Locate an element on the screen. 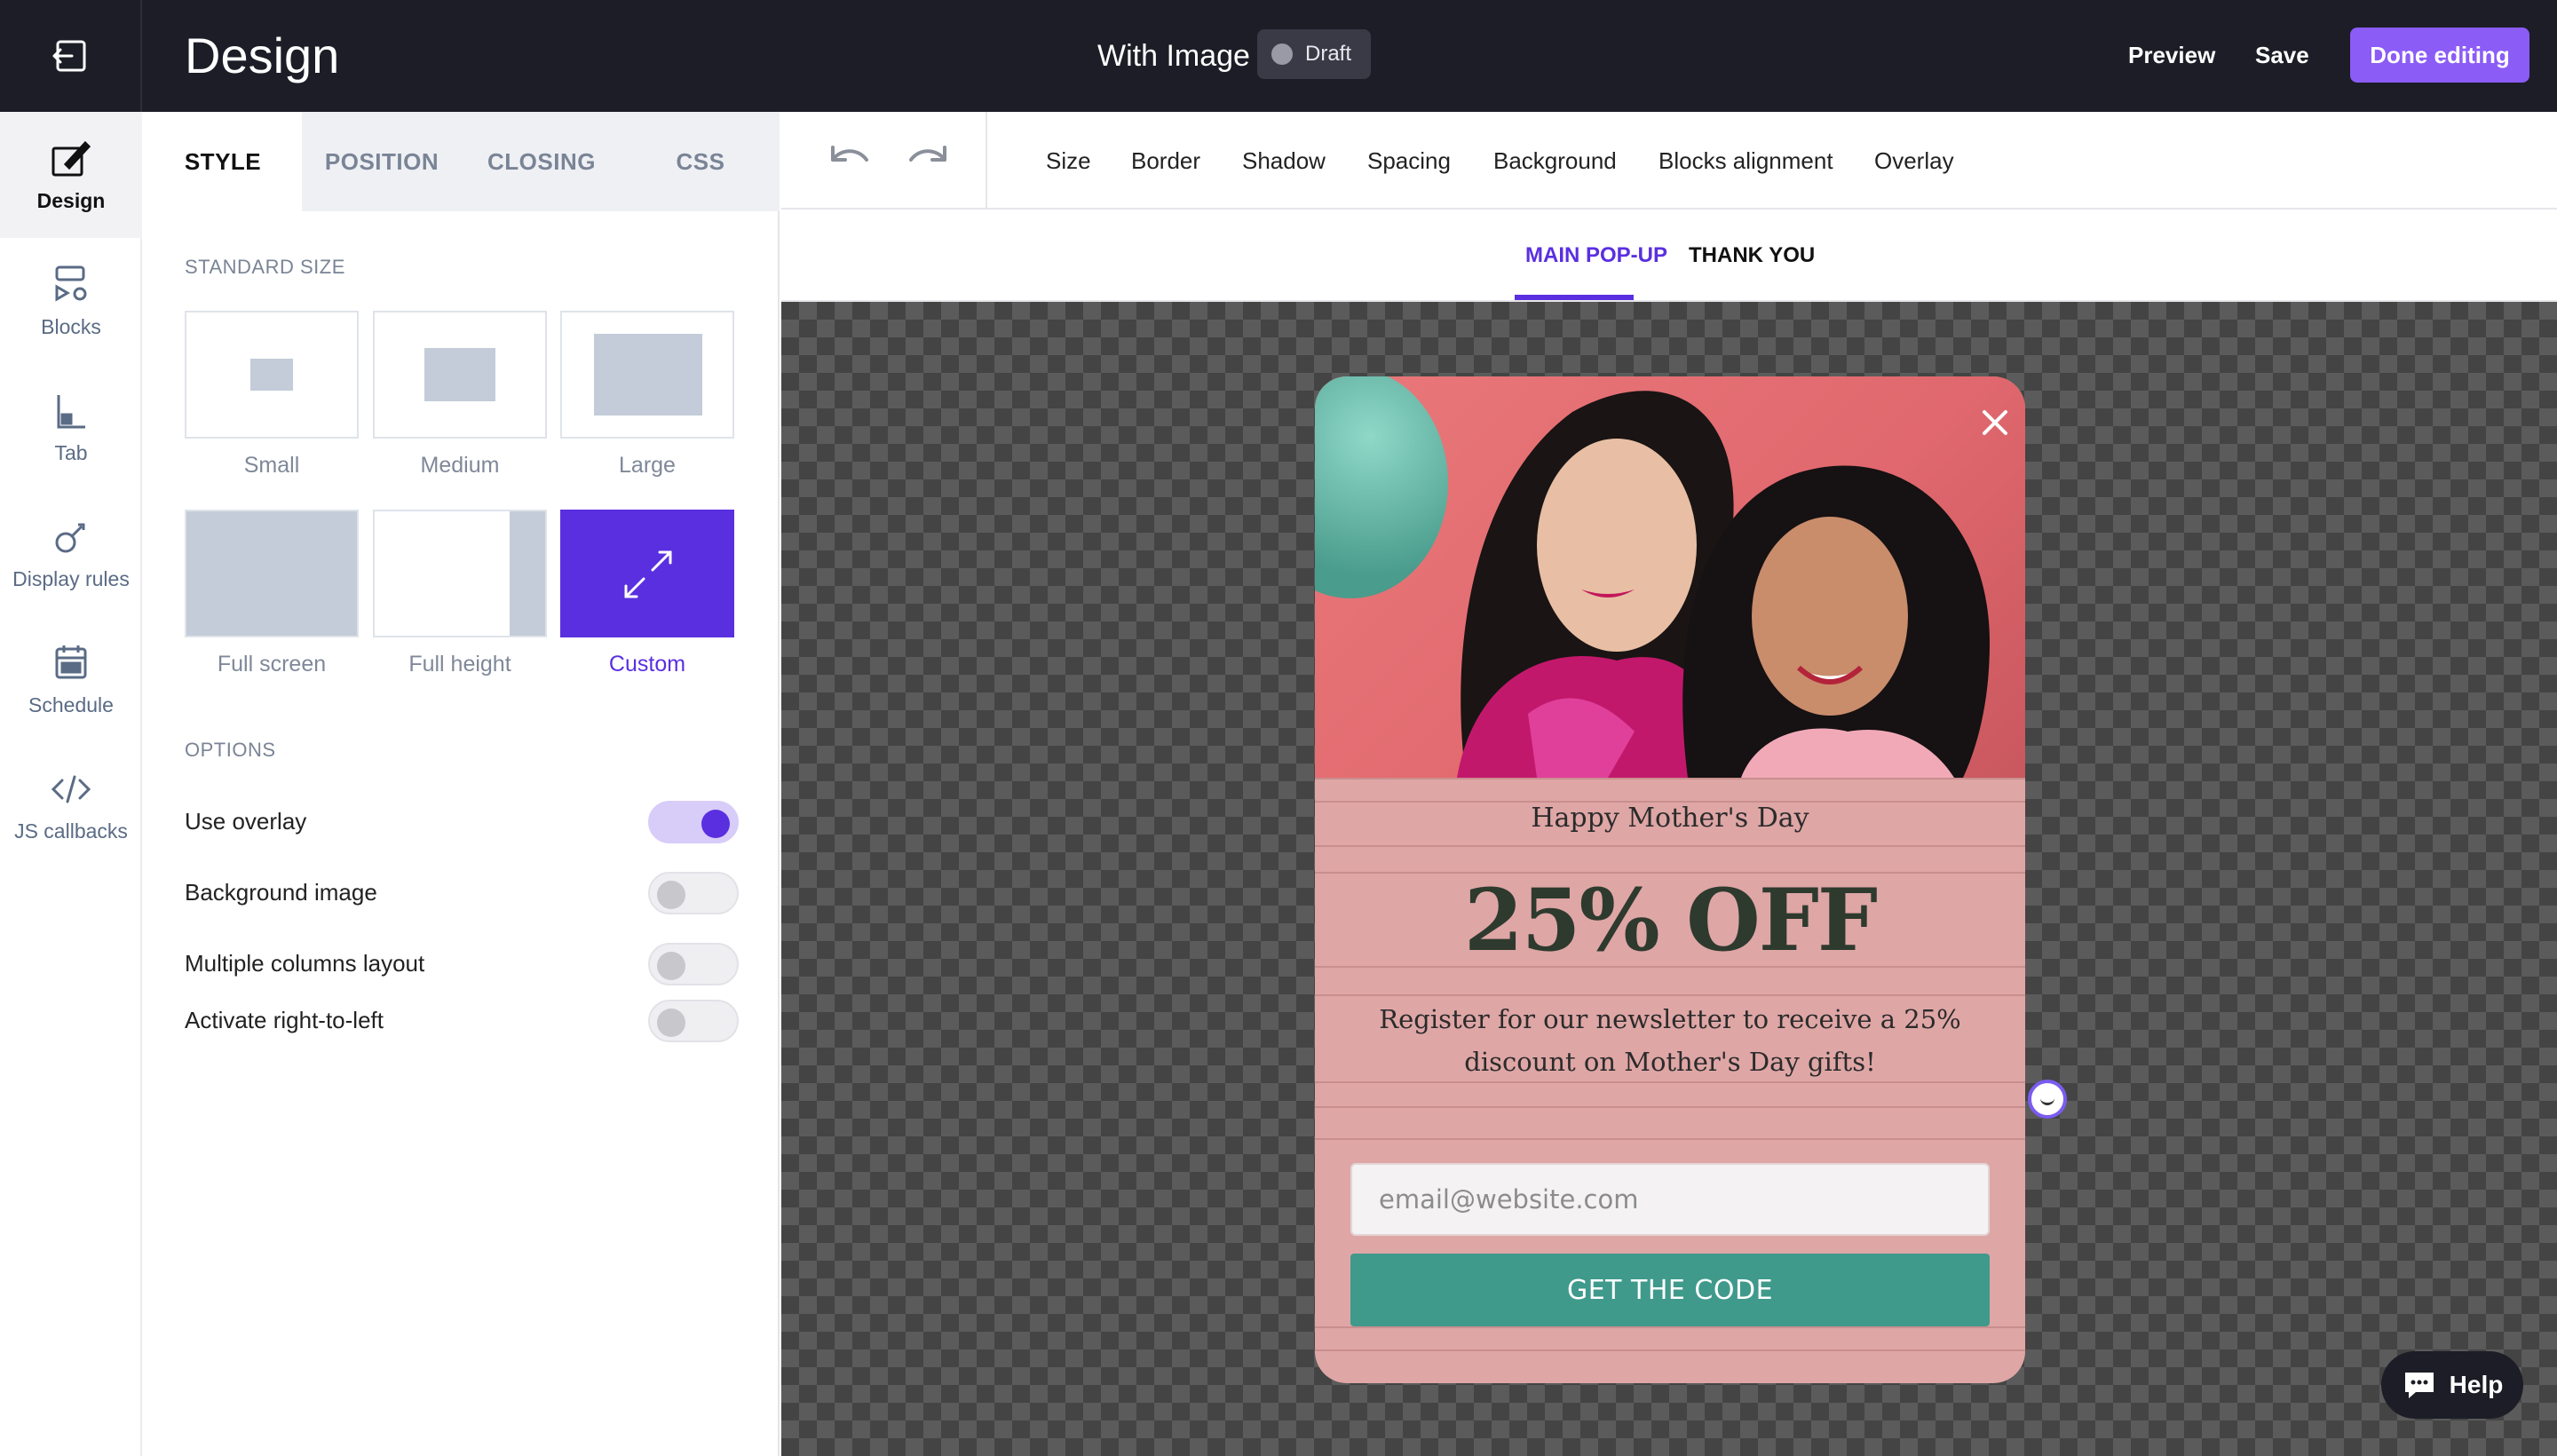 The width and height of the screenshot is (2557, 1456). size-preview-large is located at coordinates (648, 374).